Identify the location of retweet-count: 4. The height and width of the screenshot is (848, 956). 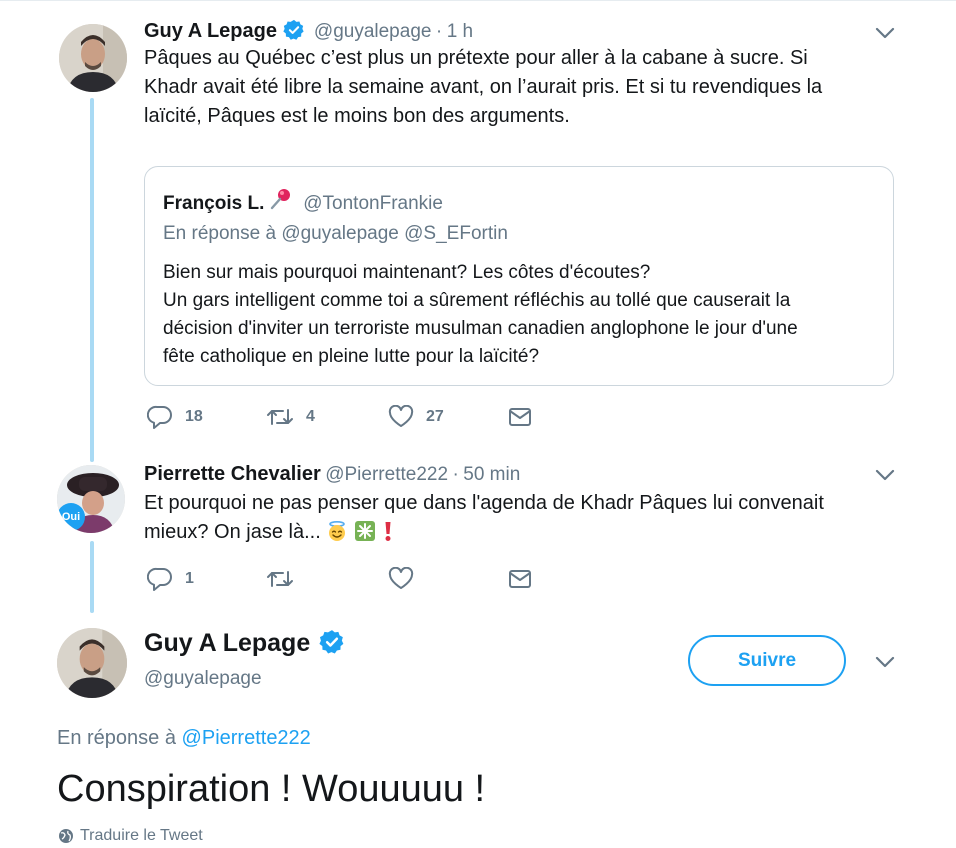
(310, 416).